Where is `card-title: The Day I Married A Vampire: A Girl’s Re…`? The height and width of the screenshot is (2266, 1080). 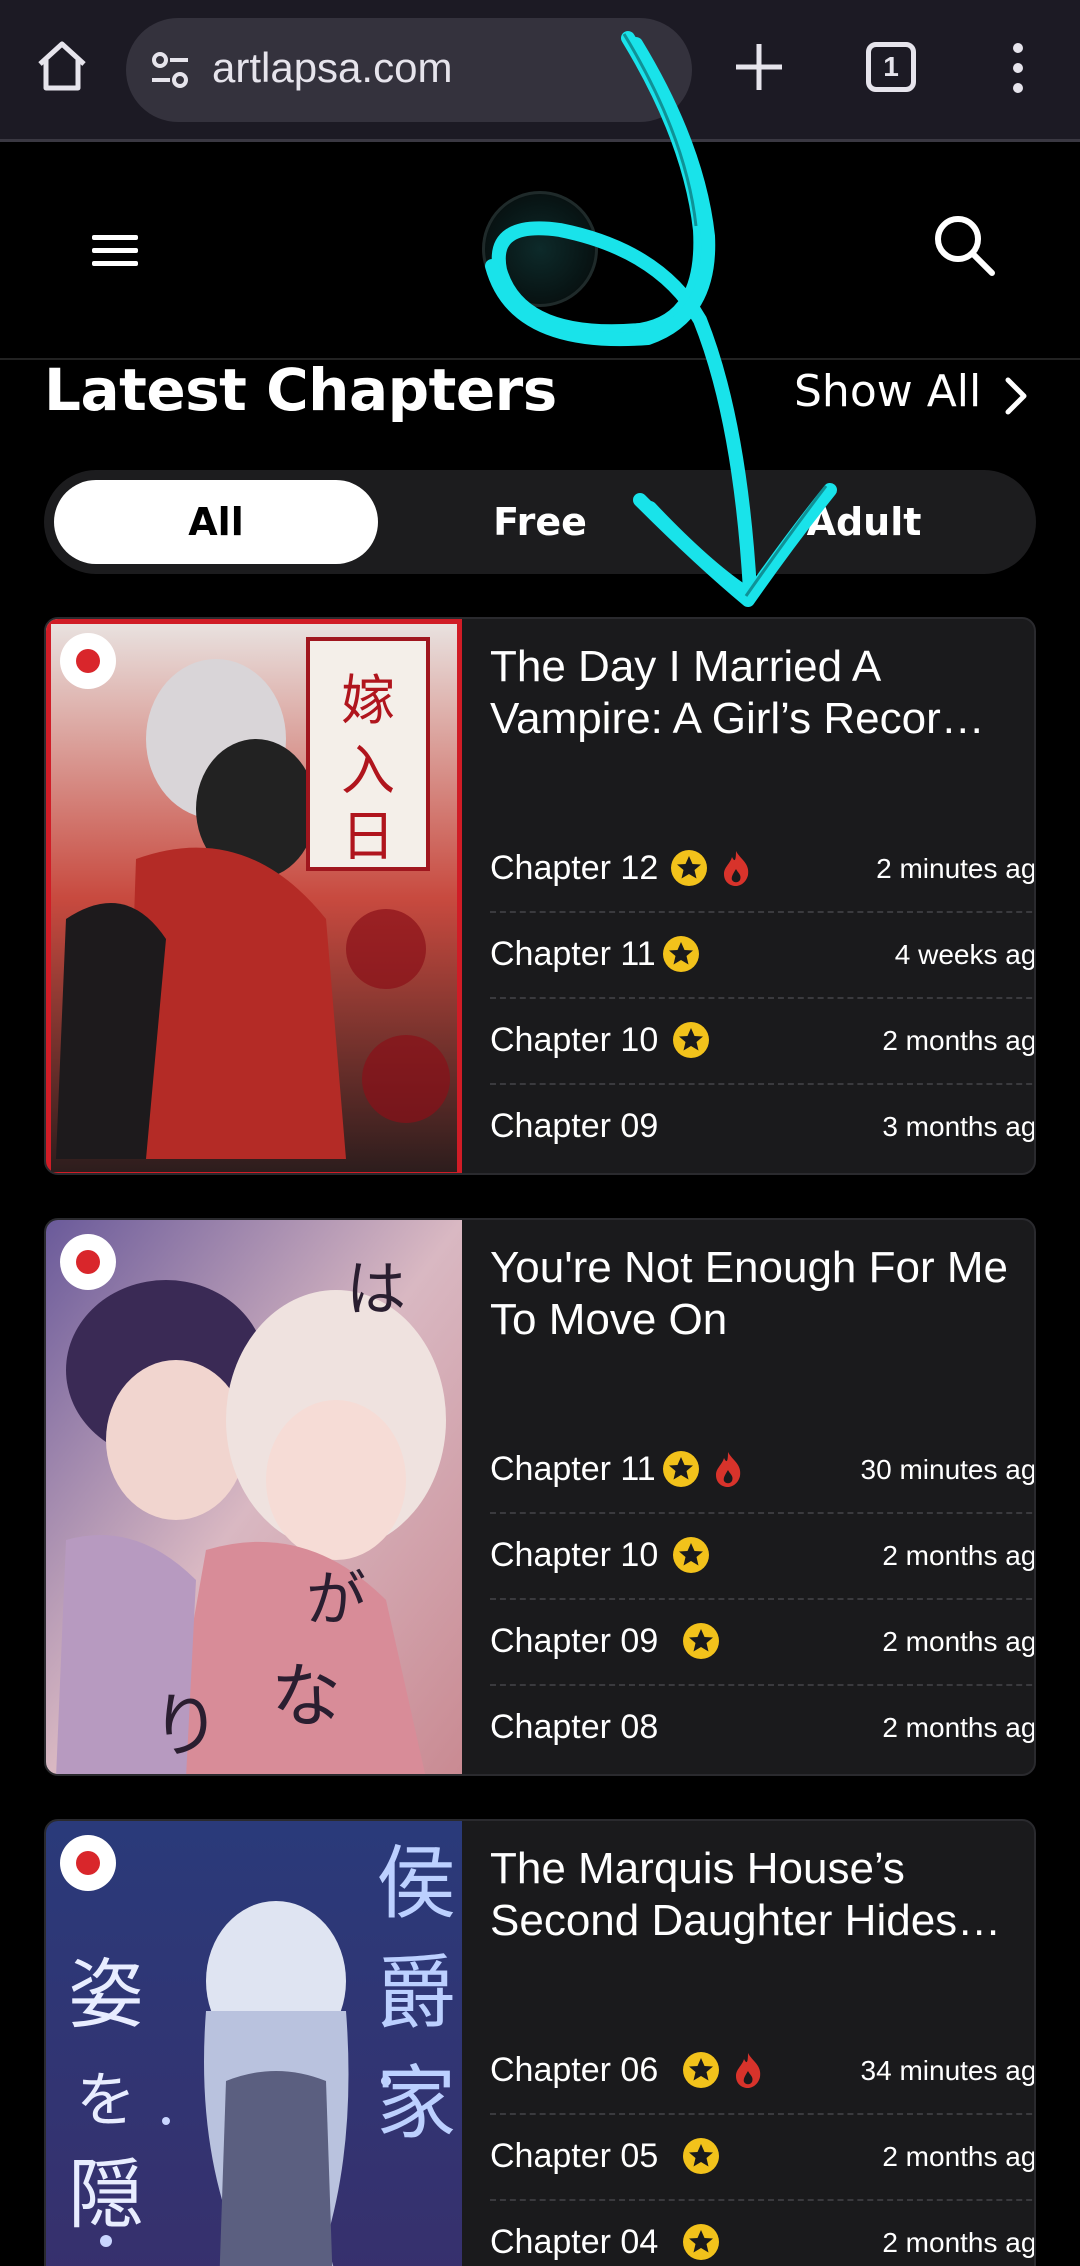
card-title: The Day I Married A Vampire: A Girl’s Re… is located at coordinates (750, 693).